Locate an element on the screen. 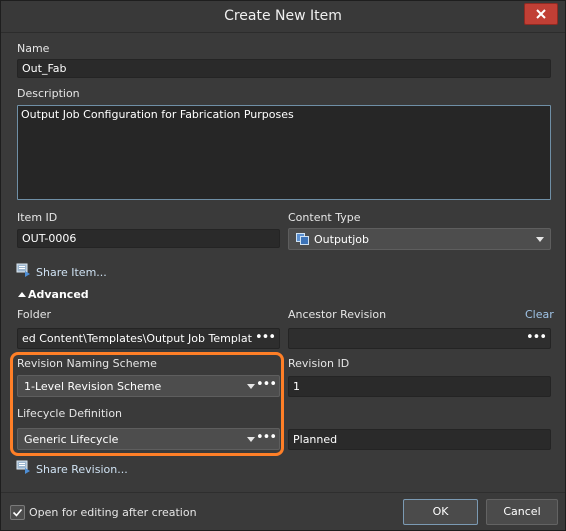 Image resolution: width=566 pixels, height=531 pixels. footer-divider is located at coordinates (283, 492).